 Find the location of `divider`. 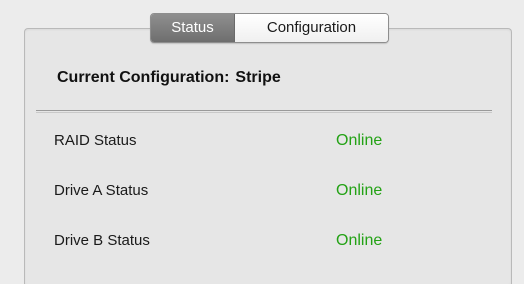

divider is located at coordinates (264, 111).